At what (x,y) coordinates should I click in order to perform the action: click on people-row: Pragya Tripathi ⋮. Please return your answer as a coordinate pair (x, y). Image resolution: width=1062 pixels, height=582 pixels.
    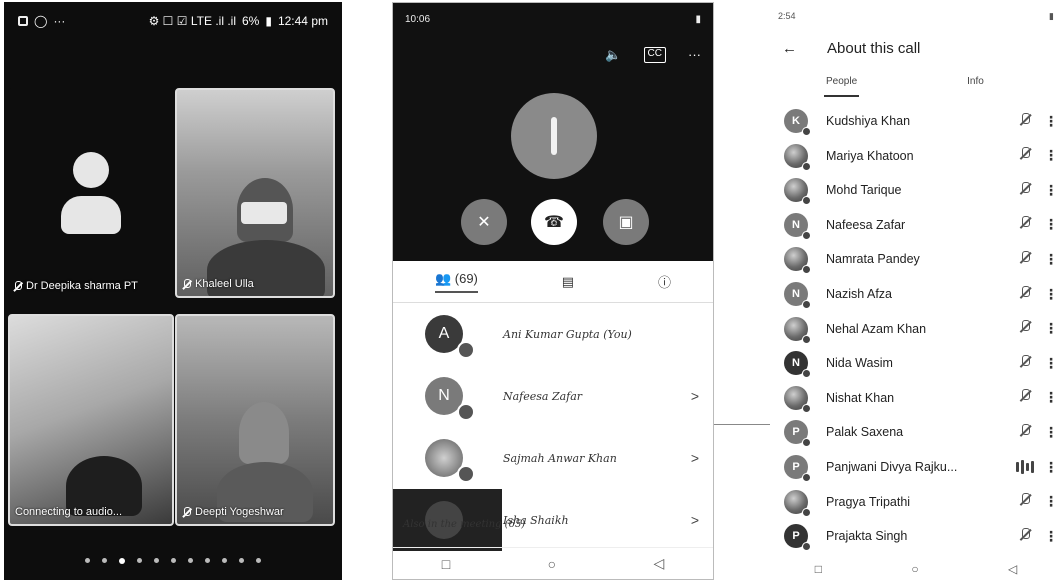
    Looking at the image, I should click on (916, 502).